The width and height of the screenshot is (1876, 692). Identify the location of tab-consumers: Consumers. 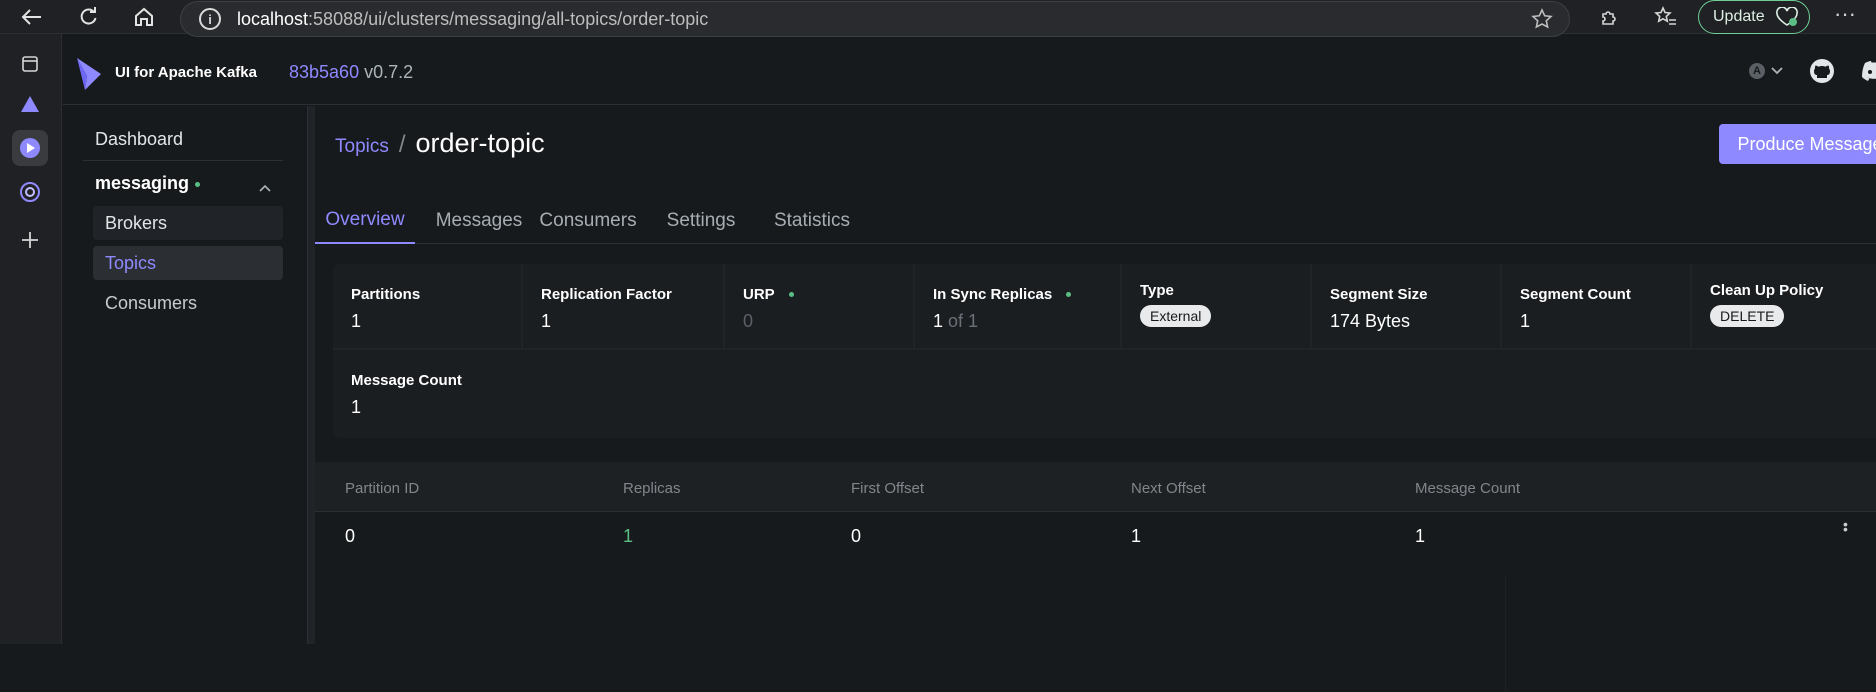
(588, 221).